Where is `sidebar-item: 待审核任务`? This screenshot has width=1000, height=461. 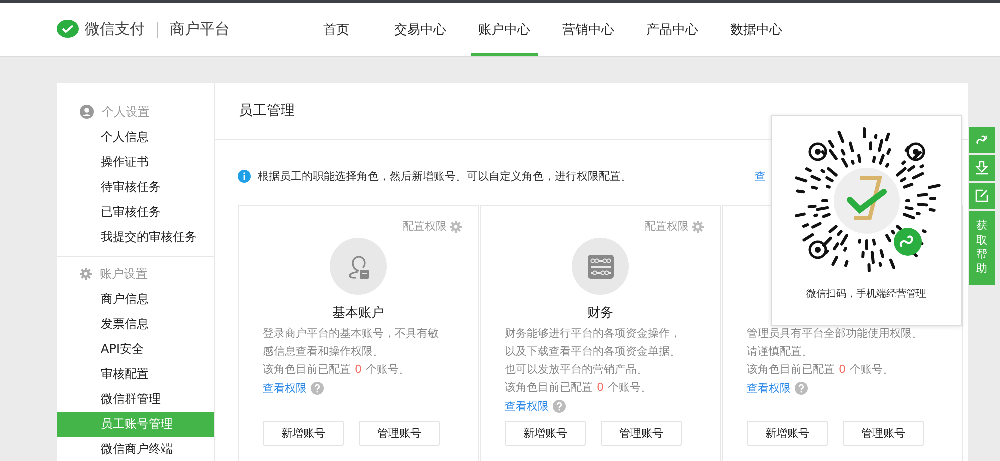
sidebar-item: 待审核任务 is located at coordinates (135, 187).